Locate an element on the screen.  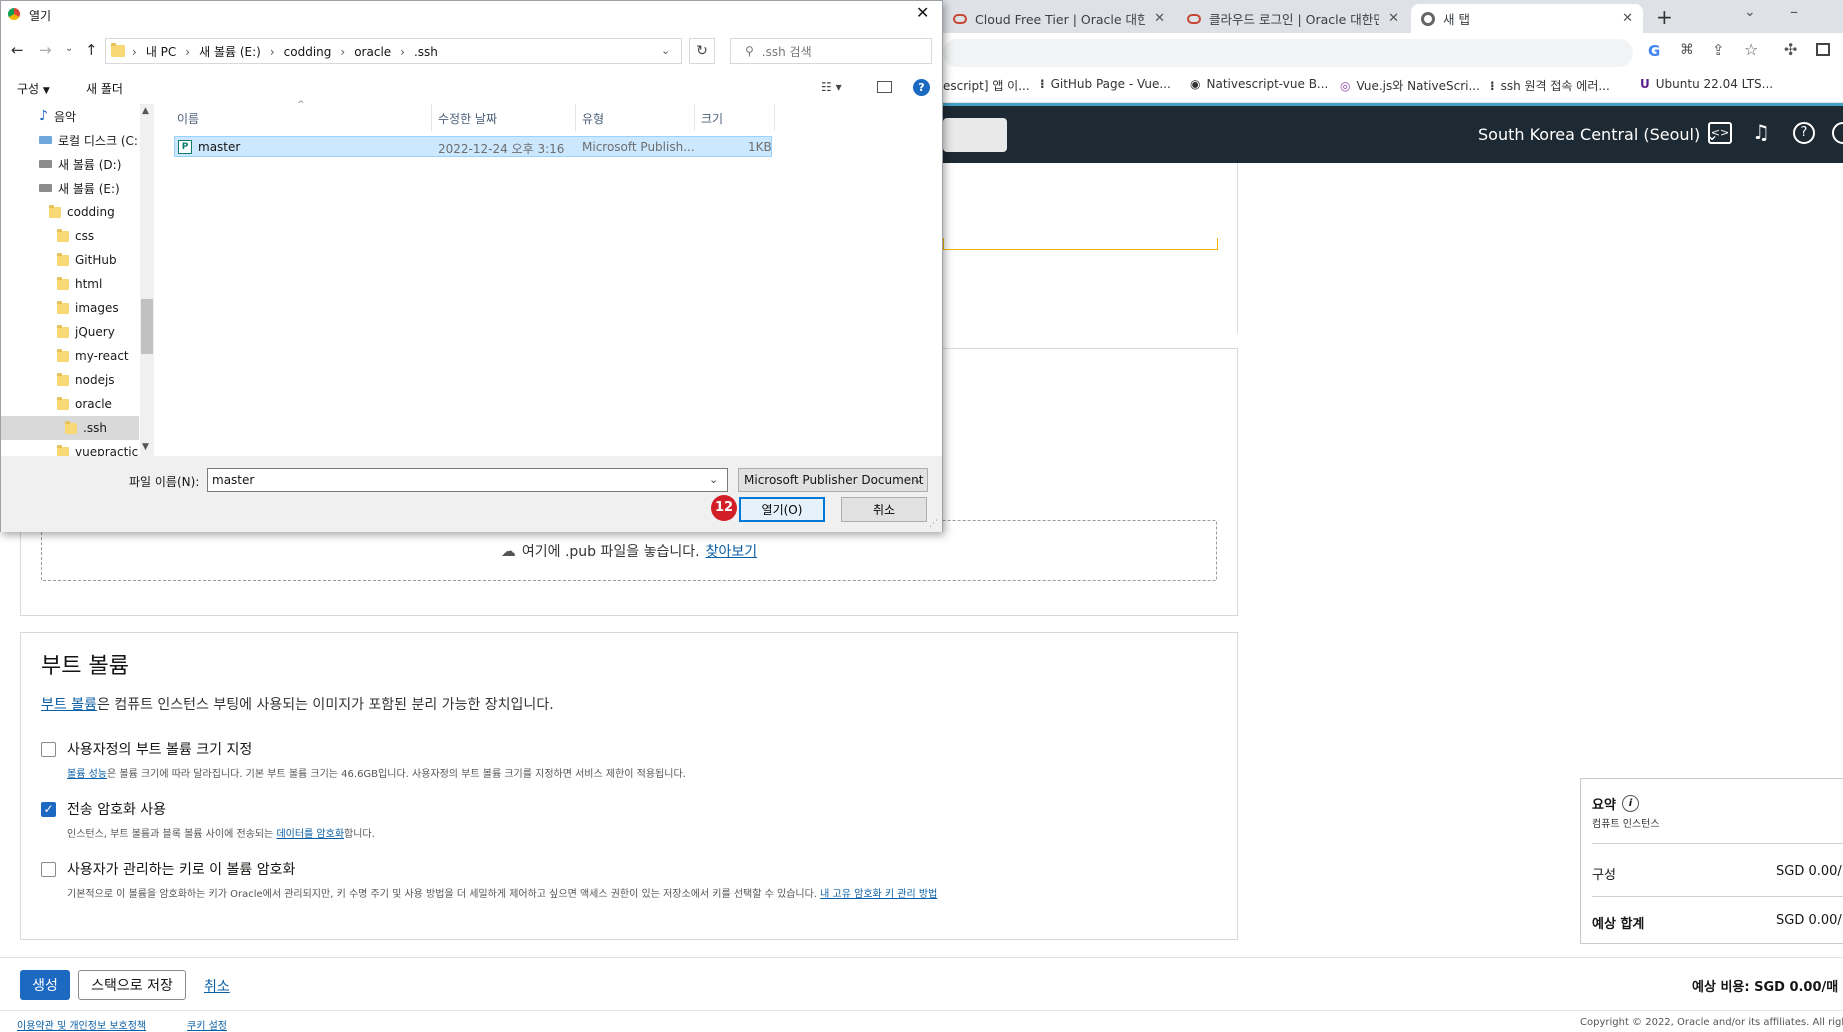
translate-icon: ⌘ is located at coordinates (1687, 50).